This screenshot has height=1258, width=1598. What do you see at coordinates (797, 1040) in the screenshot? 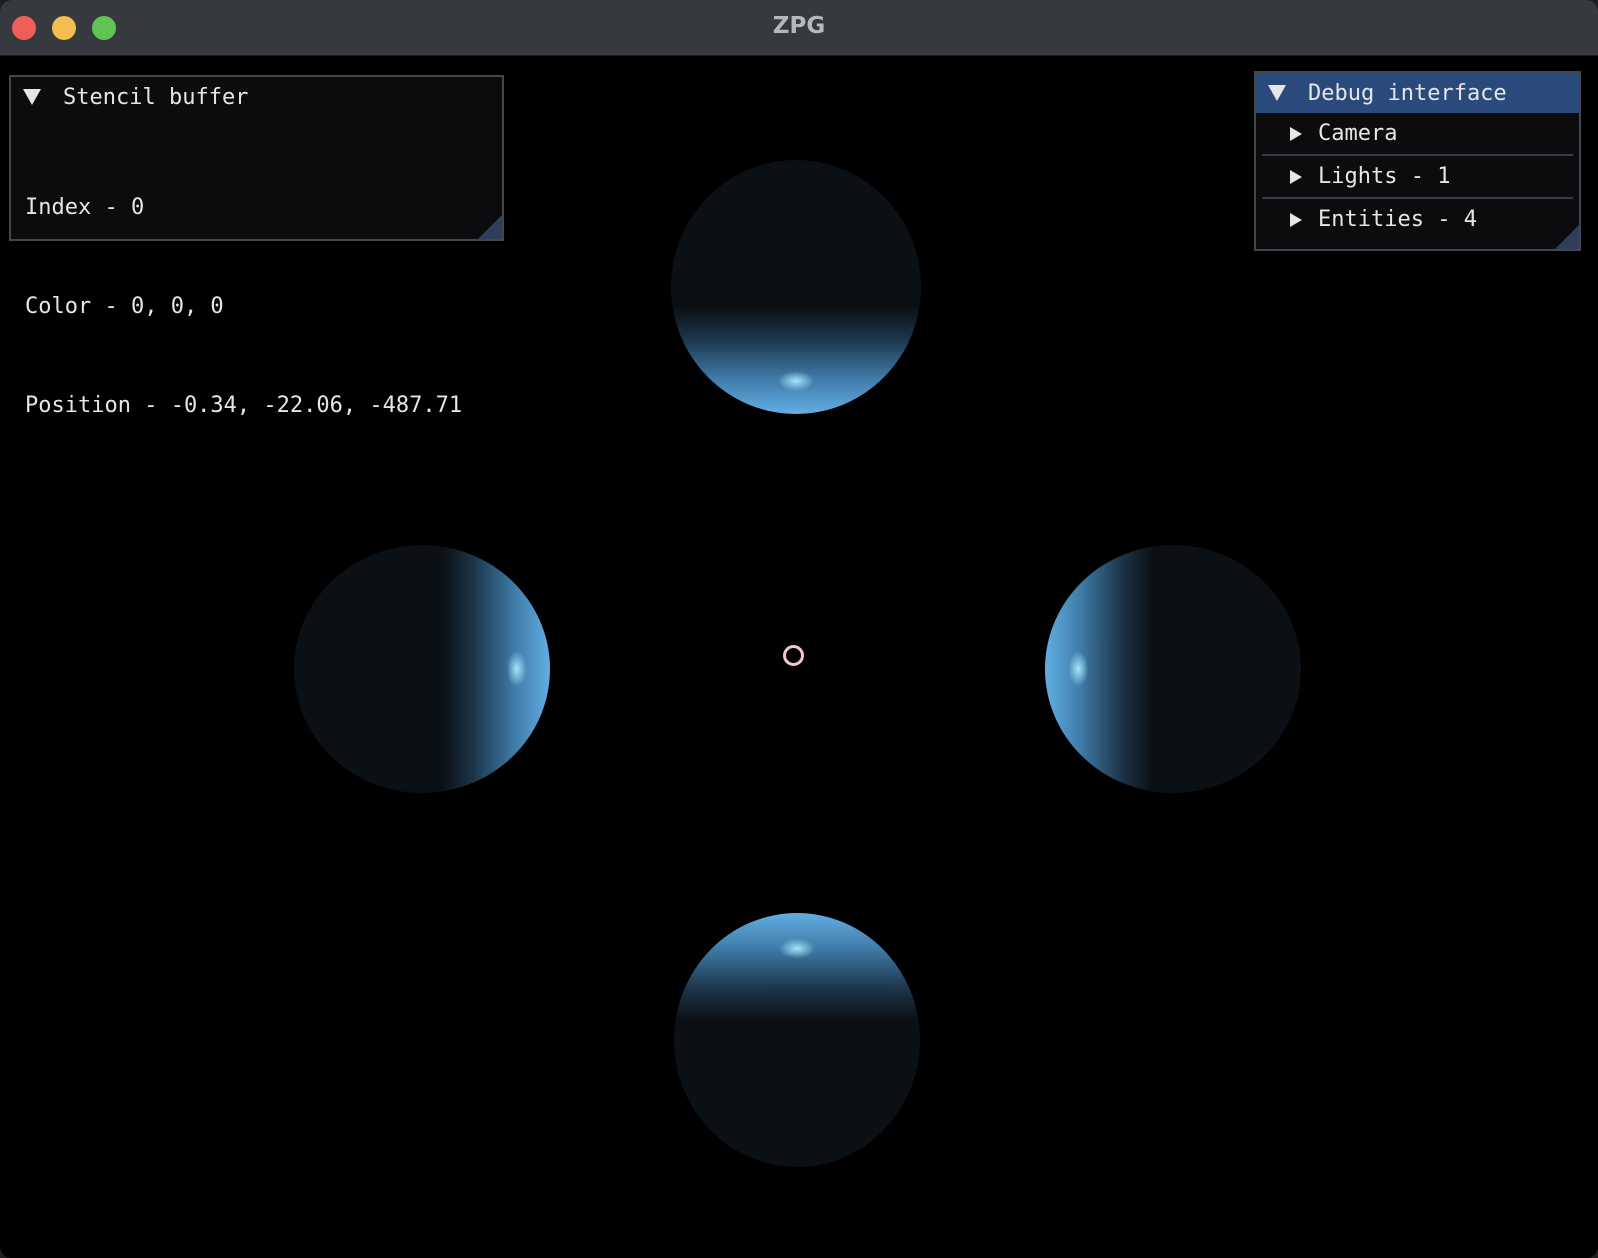
I see `sphere-bottom` at bounding box center [797, 1040].